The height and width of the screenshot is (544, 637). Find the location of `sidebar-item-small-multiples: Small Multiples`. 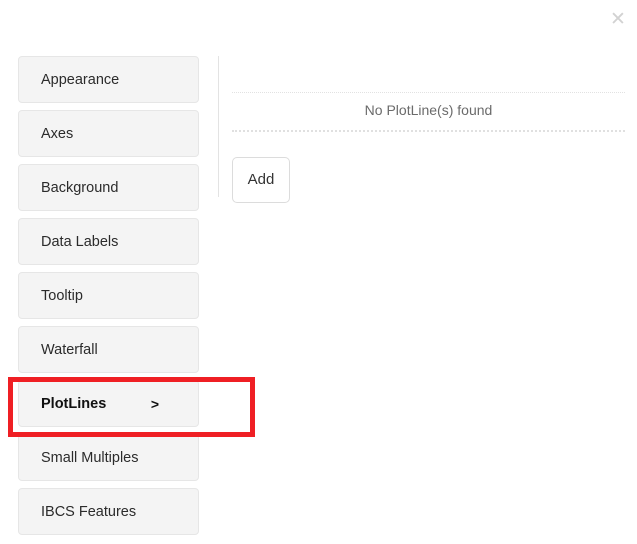

sidebar-item-small-multiples: Small Multiples is located at coordinates (108, 457).